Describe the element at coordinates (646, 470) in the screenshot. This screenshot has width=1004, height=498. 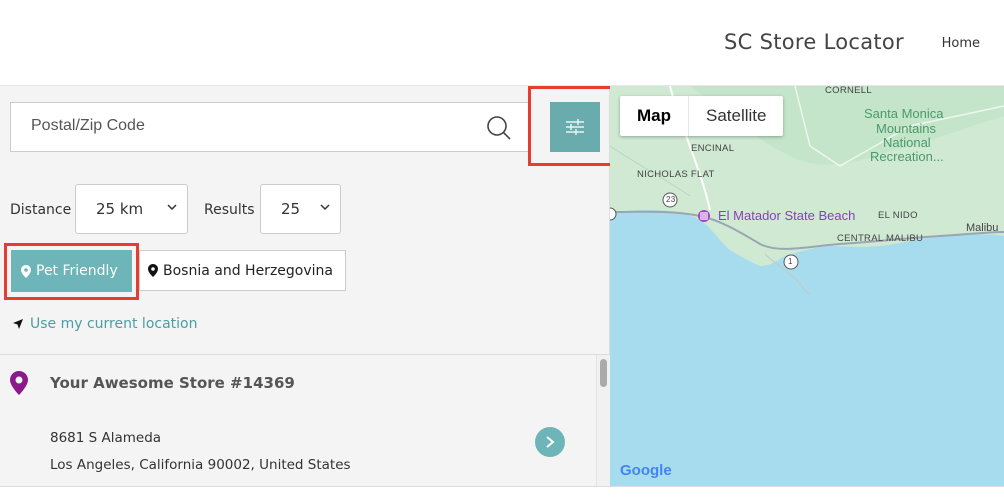
I see `google-logo: Google` at that location.